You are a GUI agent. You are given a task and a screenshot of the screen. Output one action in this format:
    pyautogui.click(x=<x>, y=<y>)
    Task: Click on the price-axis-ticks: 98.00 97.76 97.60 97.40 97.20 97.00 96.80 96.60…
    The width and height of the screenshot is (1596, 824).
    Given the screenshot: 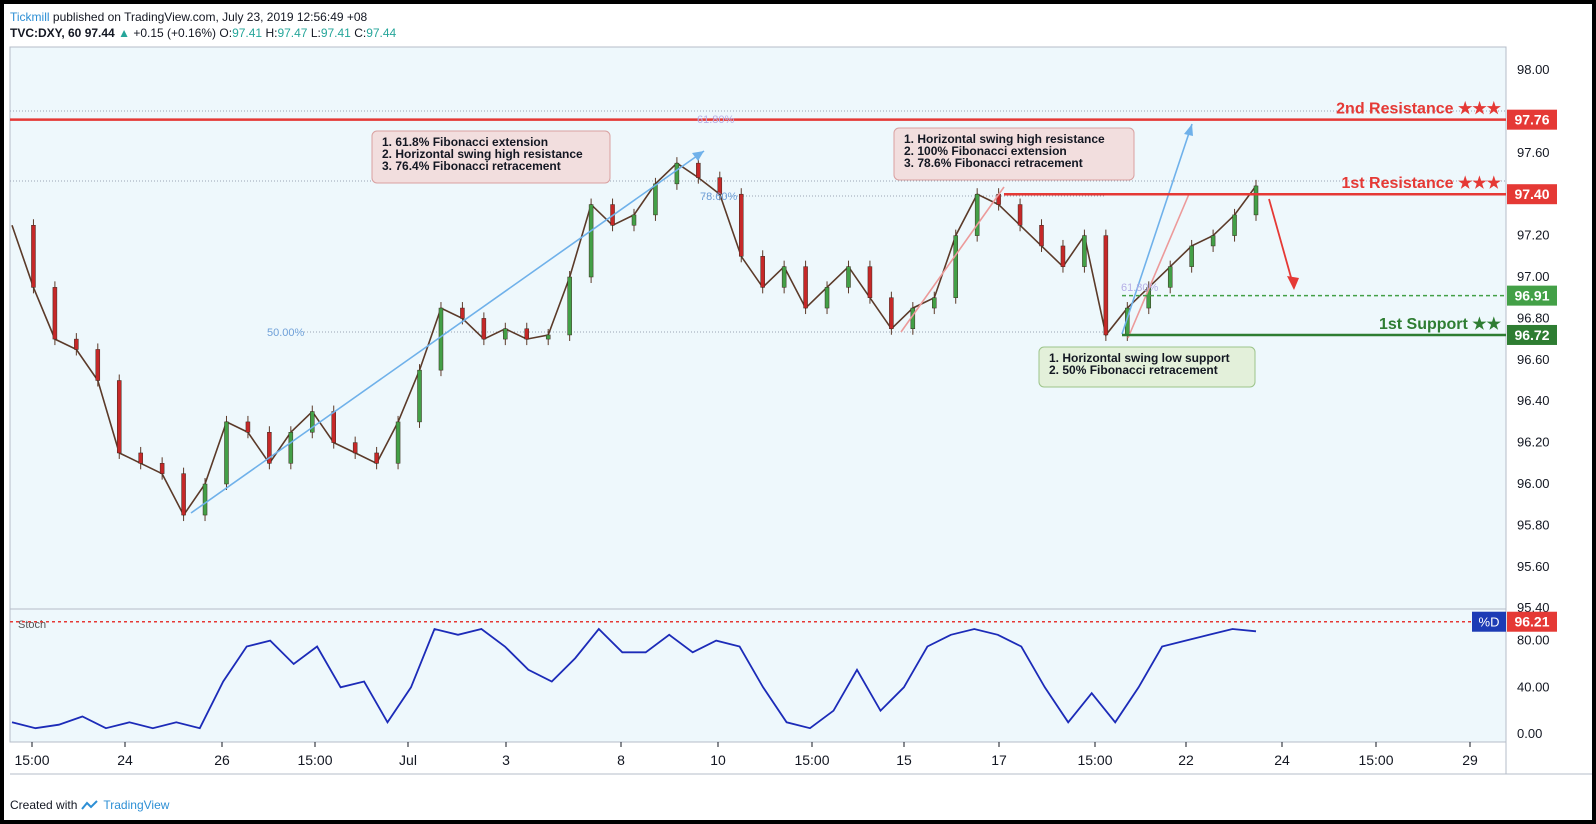 What is the action you would take?
    pyautogui.click(x=1533, y=401)
    